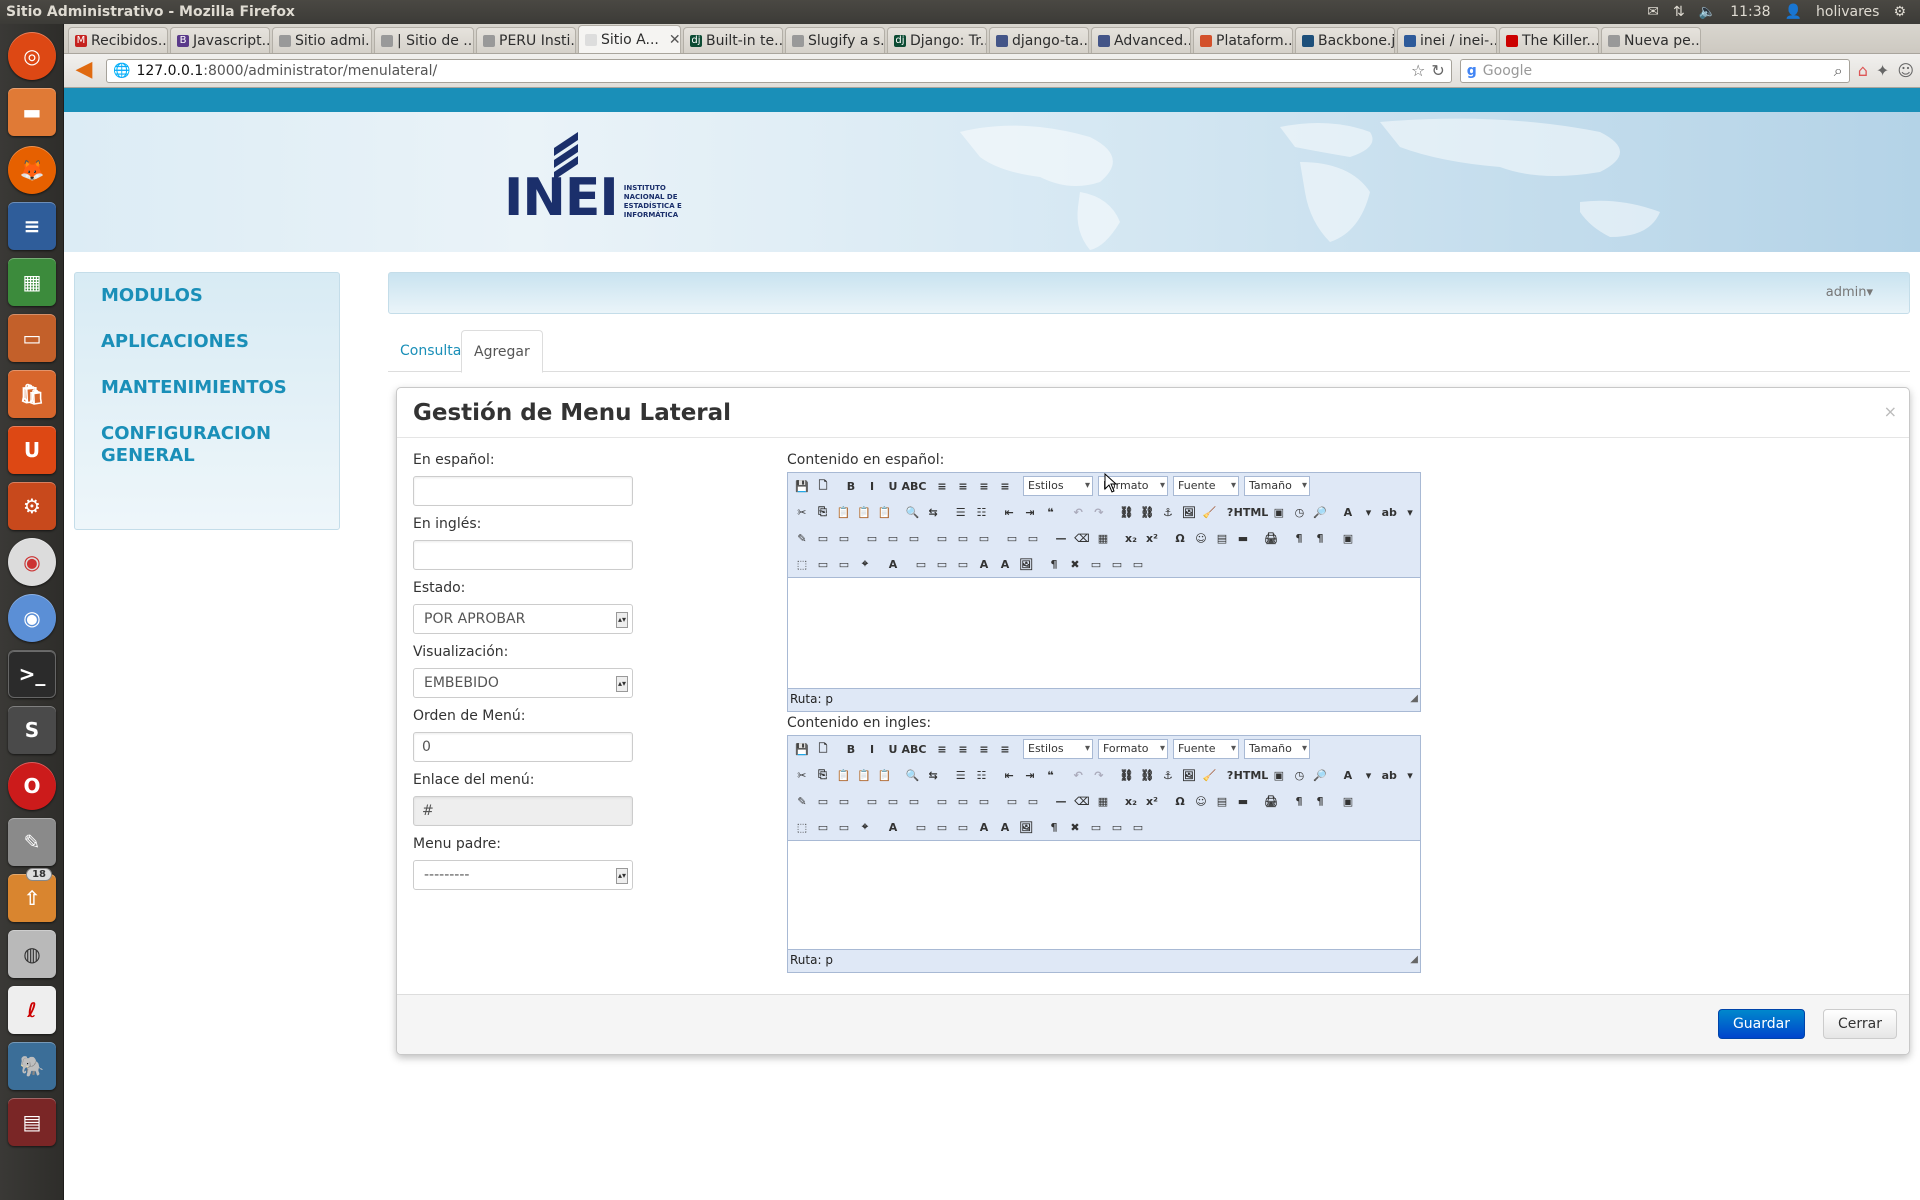 Image resolution: width=1920 pixels, height=1200 pixels. I want to click on menu-padre-select: --------- ▴▾, so click(523, 875).